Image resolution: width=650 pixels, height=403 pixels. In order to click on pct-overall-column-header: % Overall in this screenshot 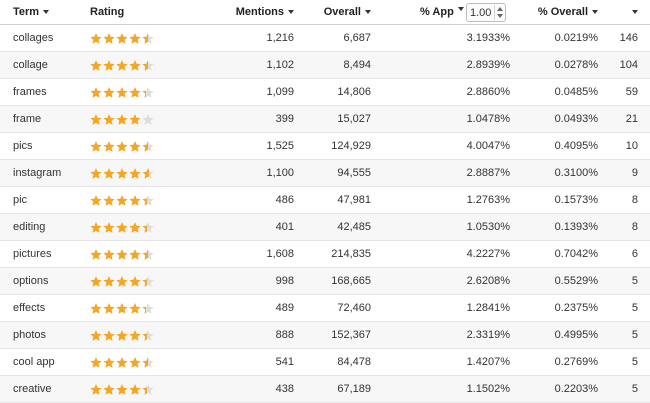, I will do `click(568, 12)`.